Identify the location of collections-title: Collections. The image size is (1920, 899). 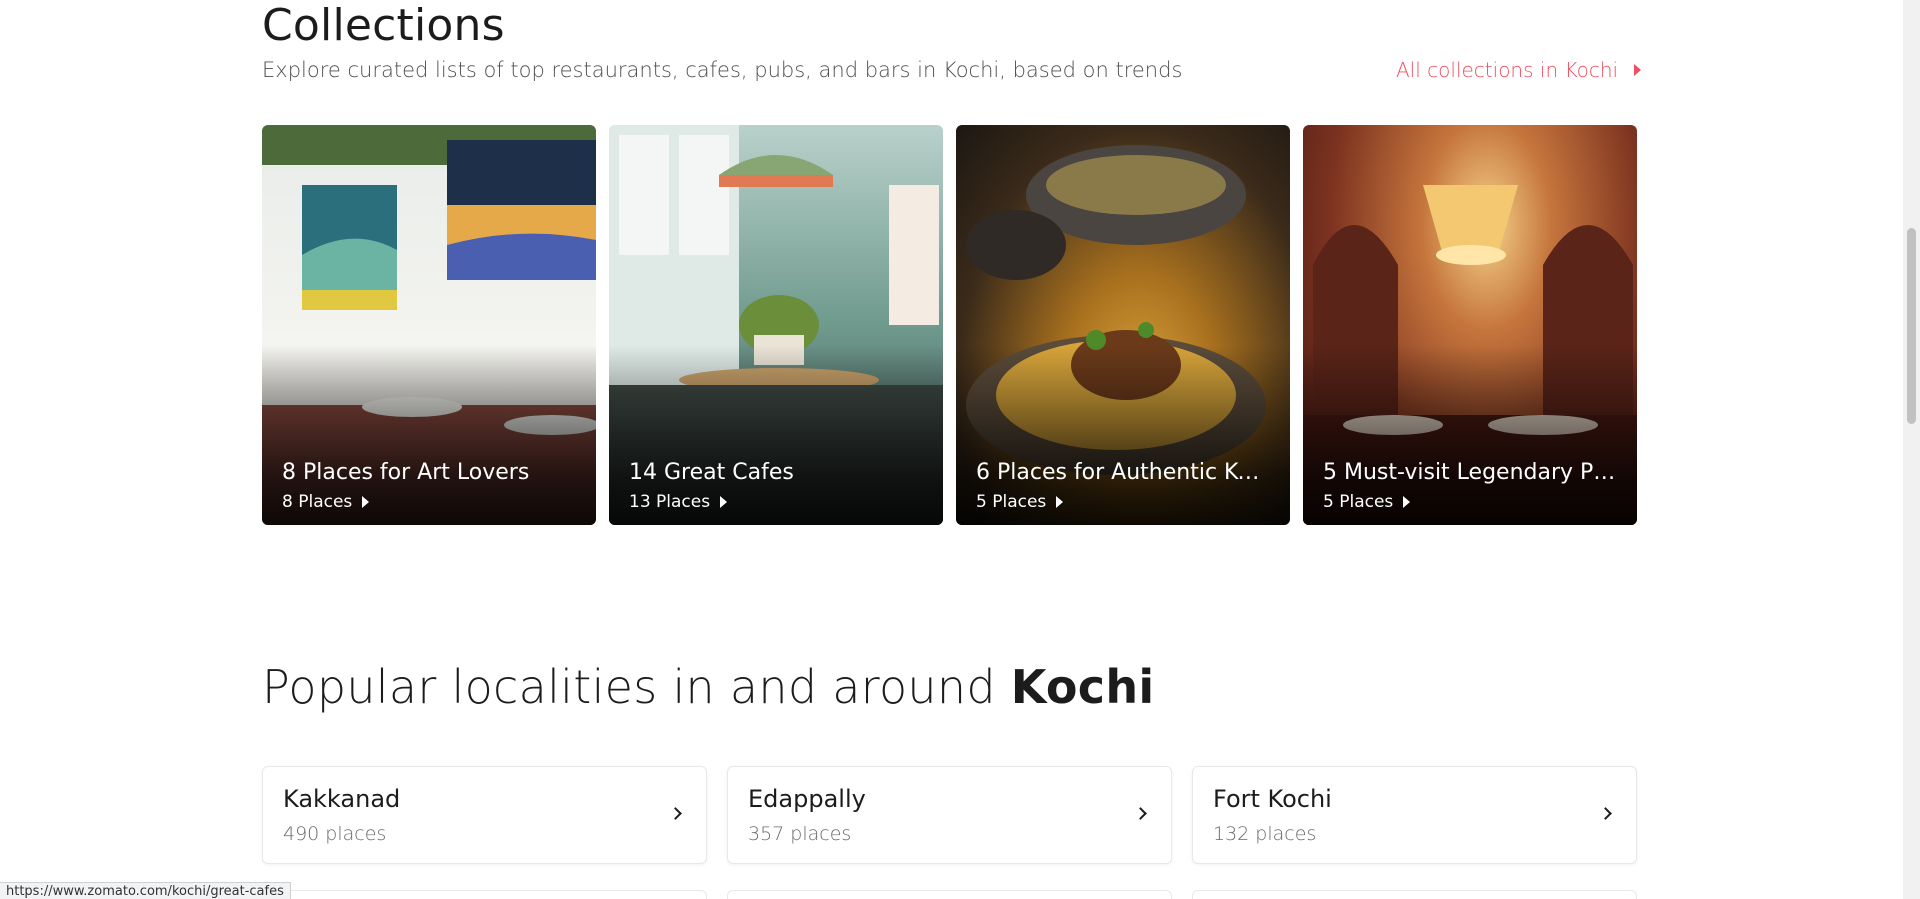
(383, 25).